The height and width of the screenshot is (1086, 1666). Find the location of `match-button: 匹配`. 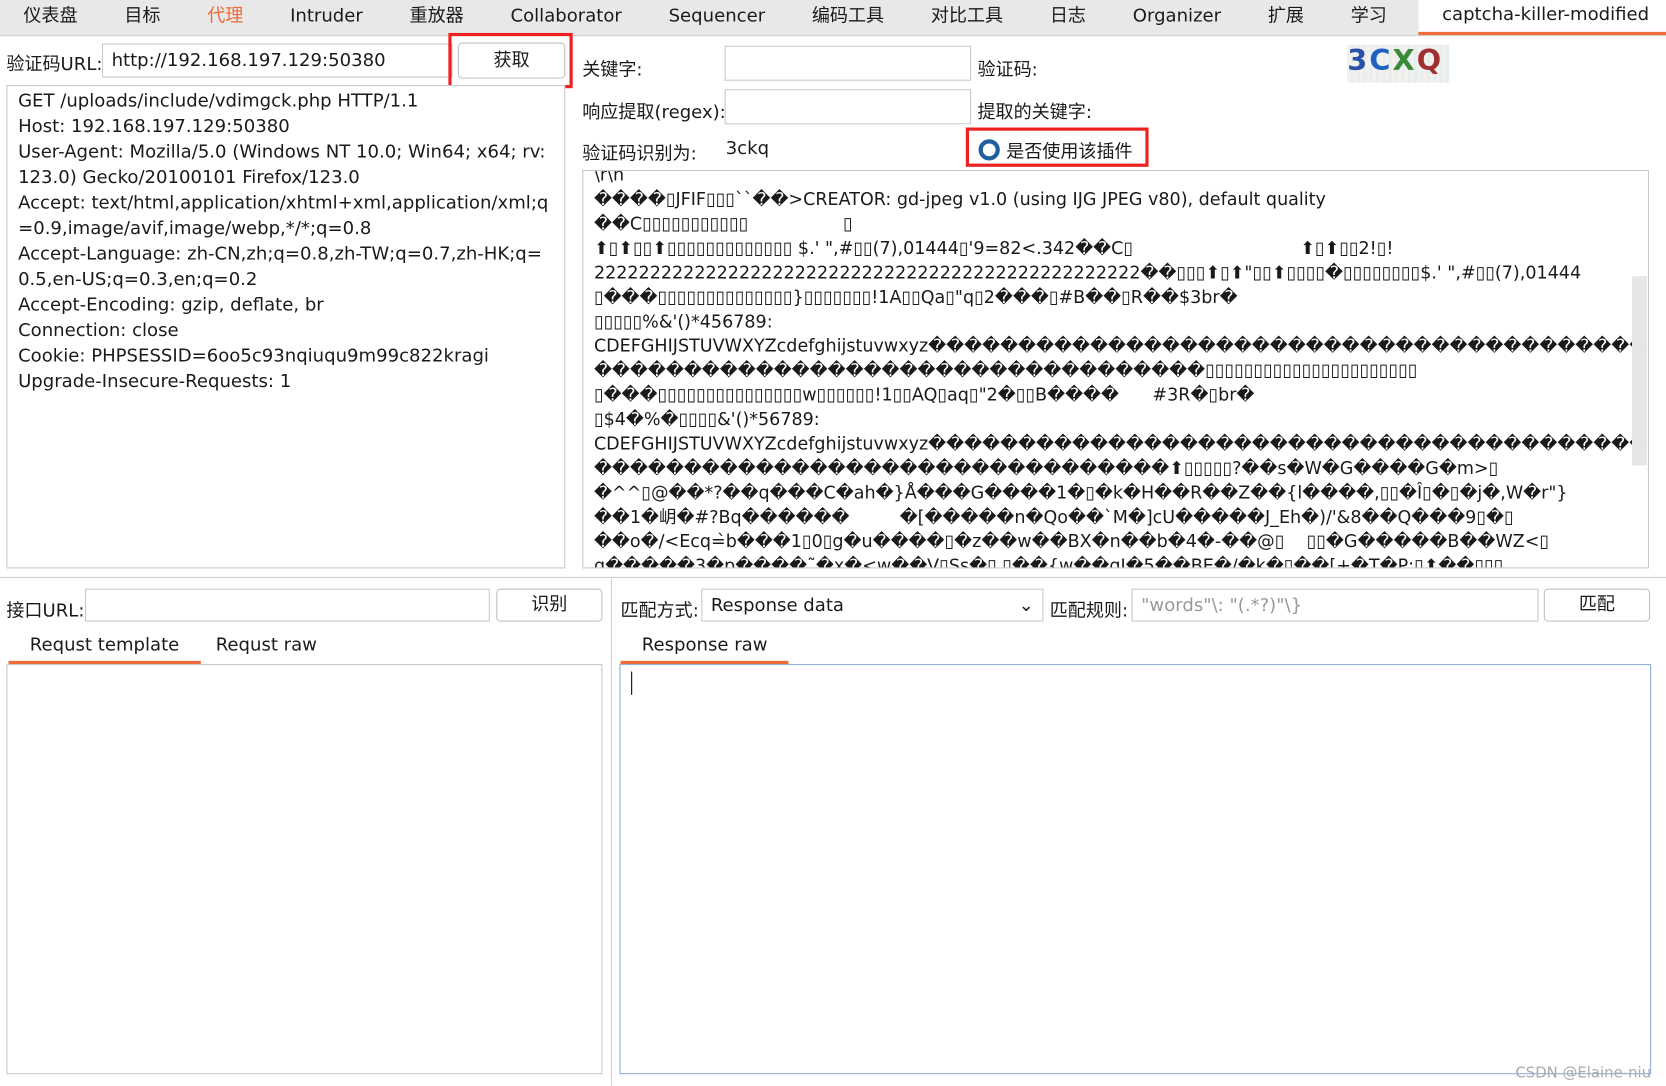

match-button: 匹配 is located at coordinates (1597, 605).